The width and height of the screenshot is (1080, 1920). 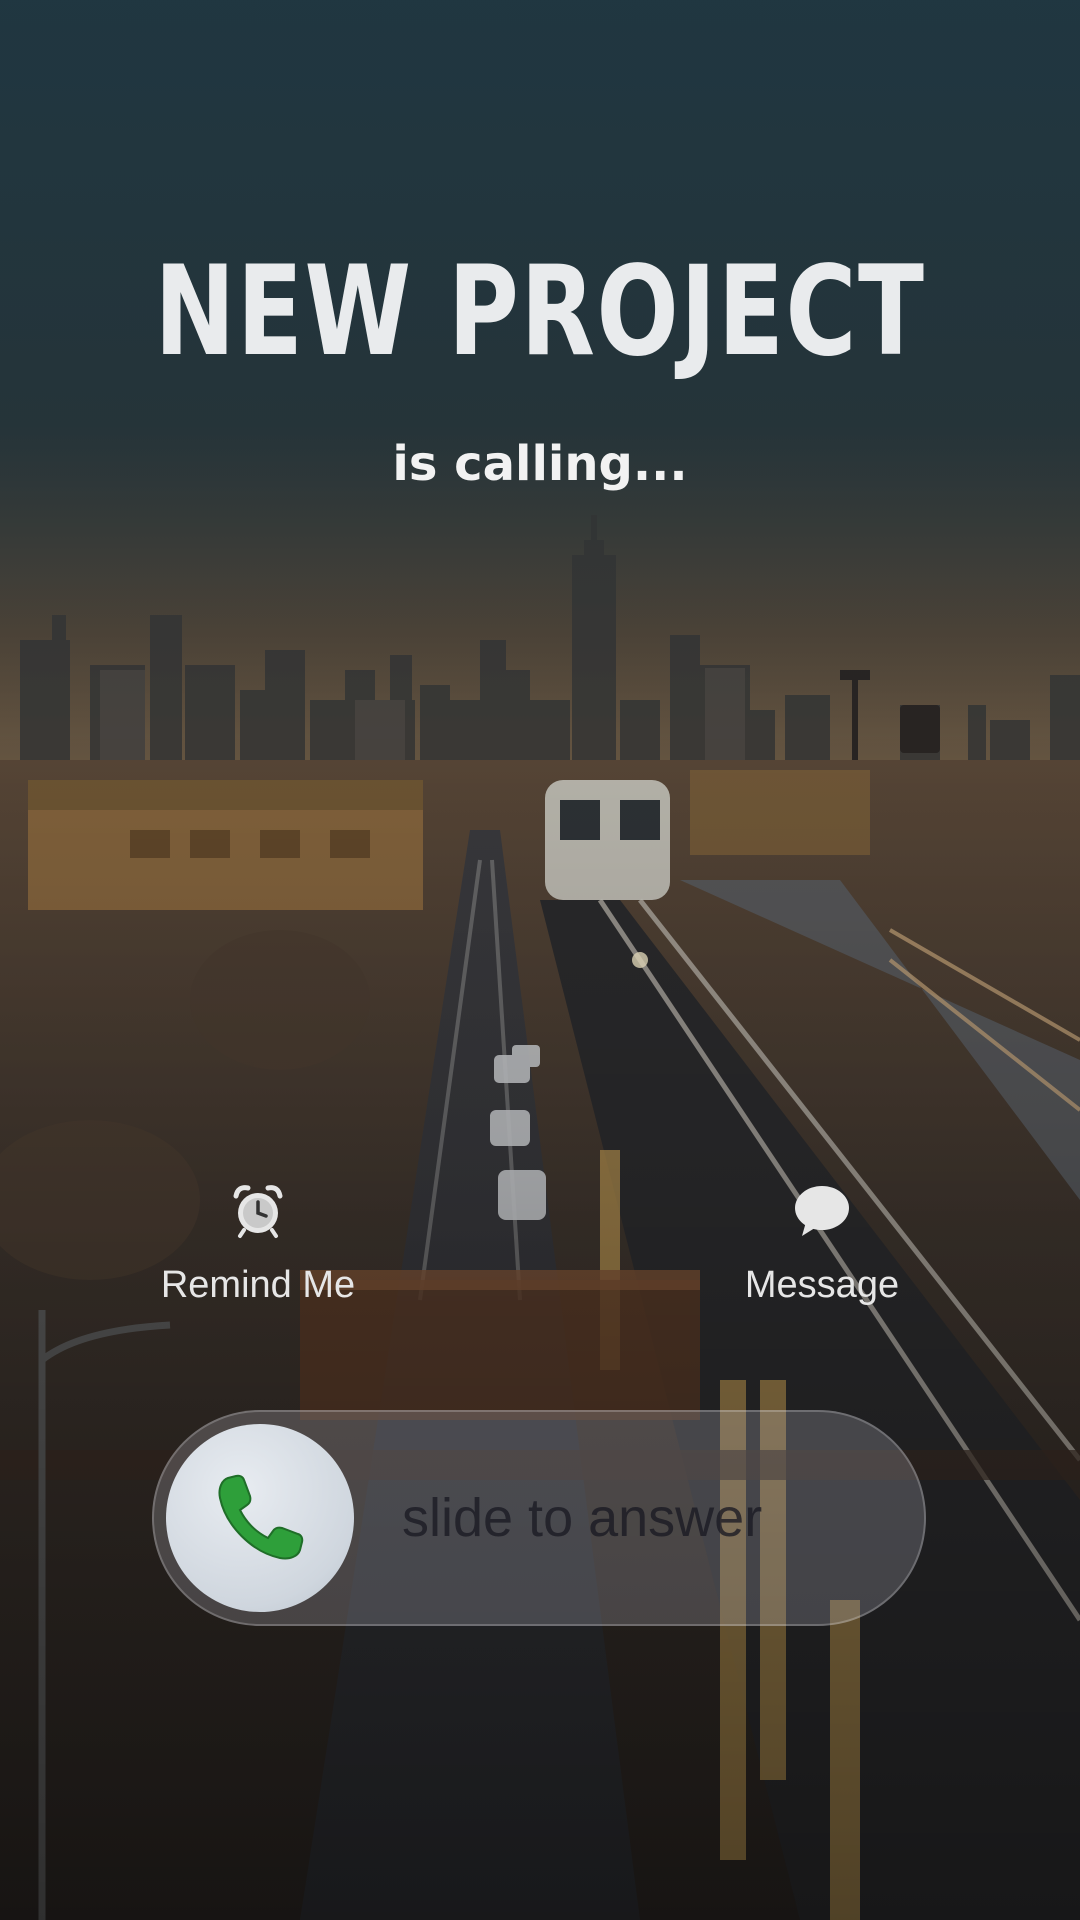 What do you see at coordinates (258, 1243) in the screenshot?
I see `remind-me-button: Remind Me` at bounding box center [258, 1243].